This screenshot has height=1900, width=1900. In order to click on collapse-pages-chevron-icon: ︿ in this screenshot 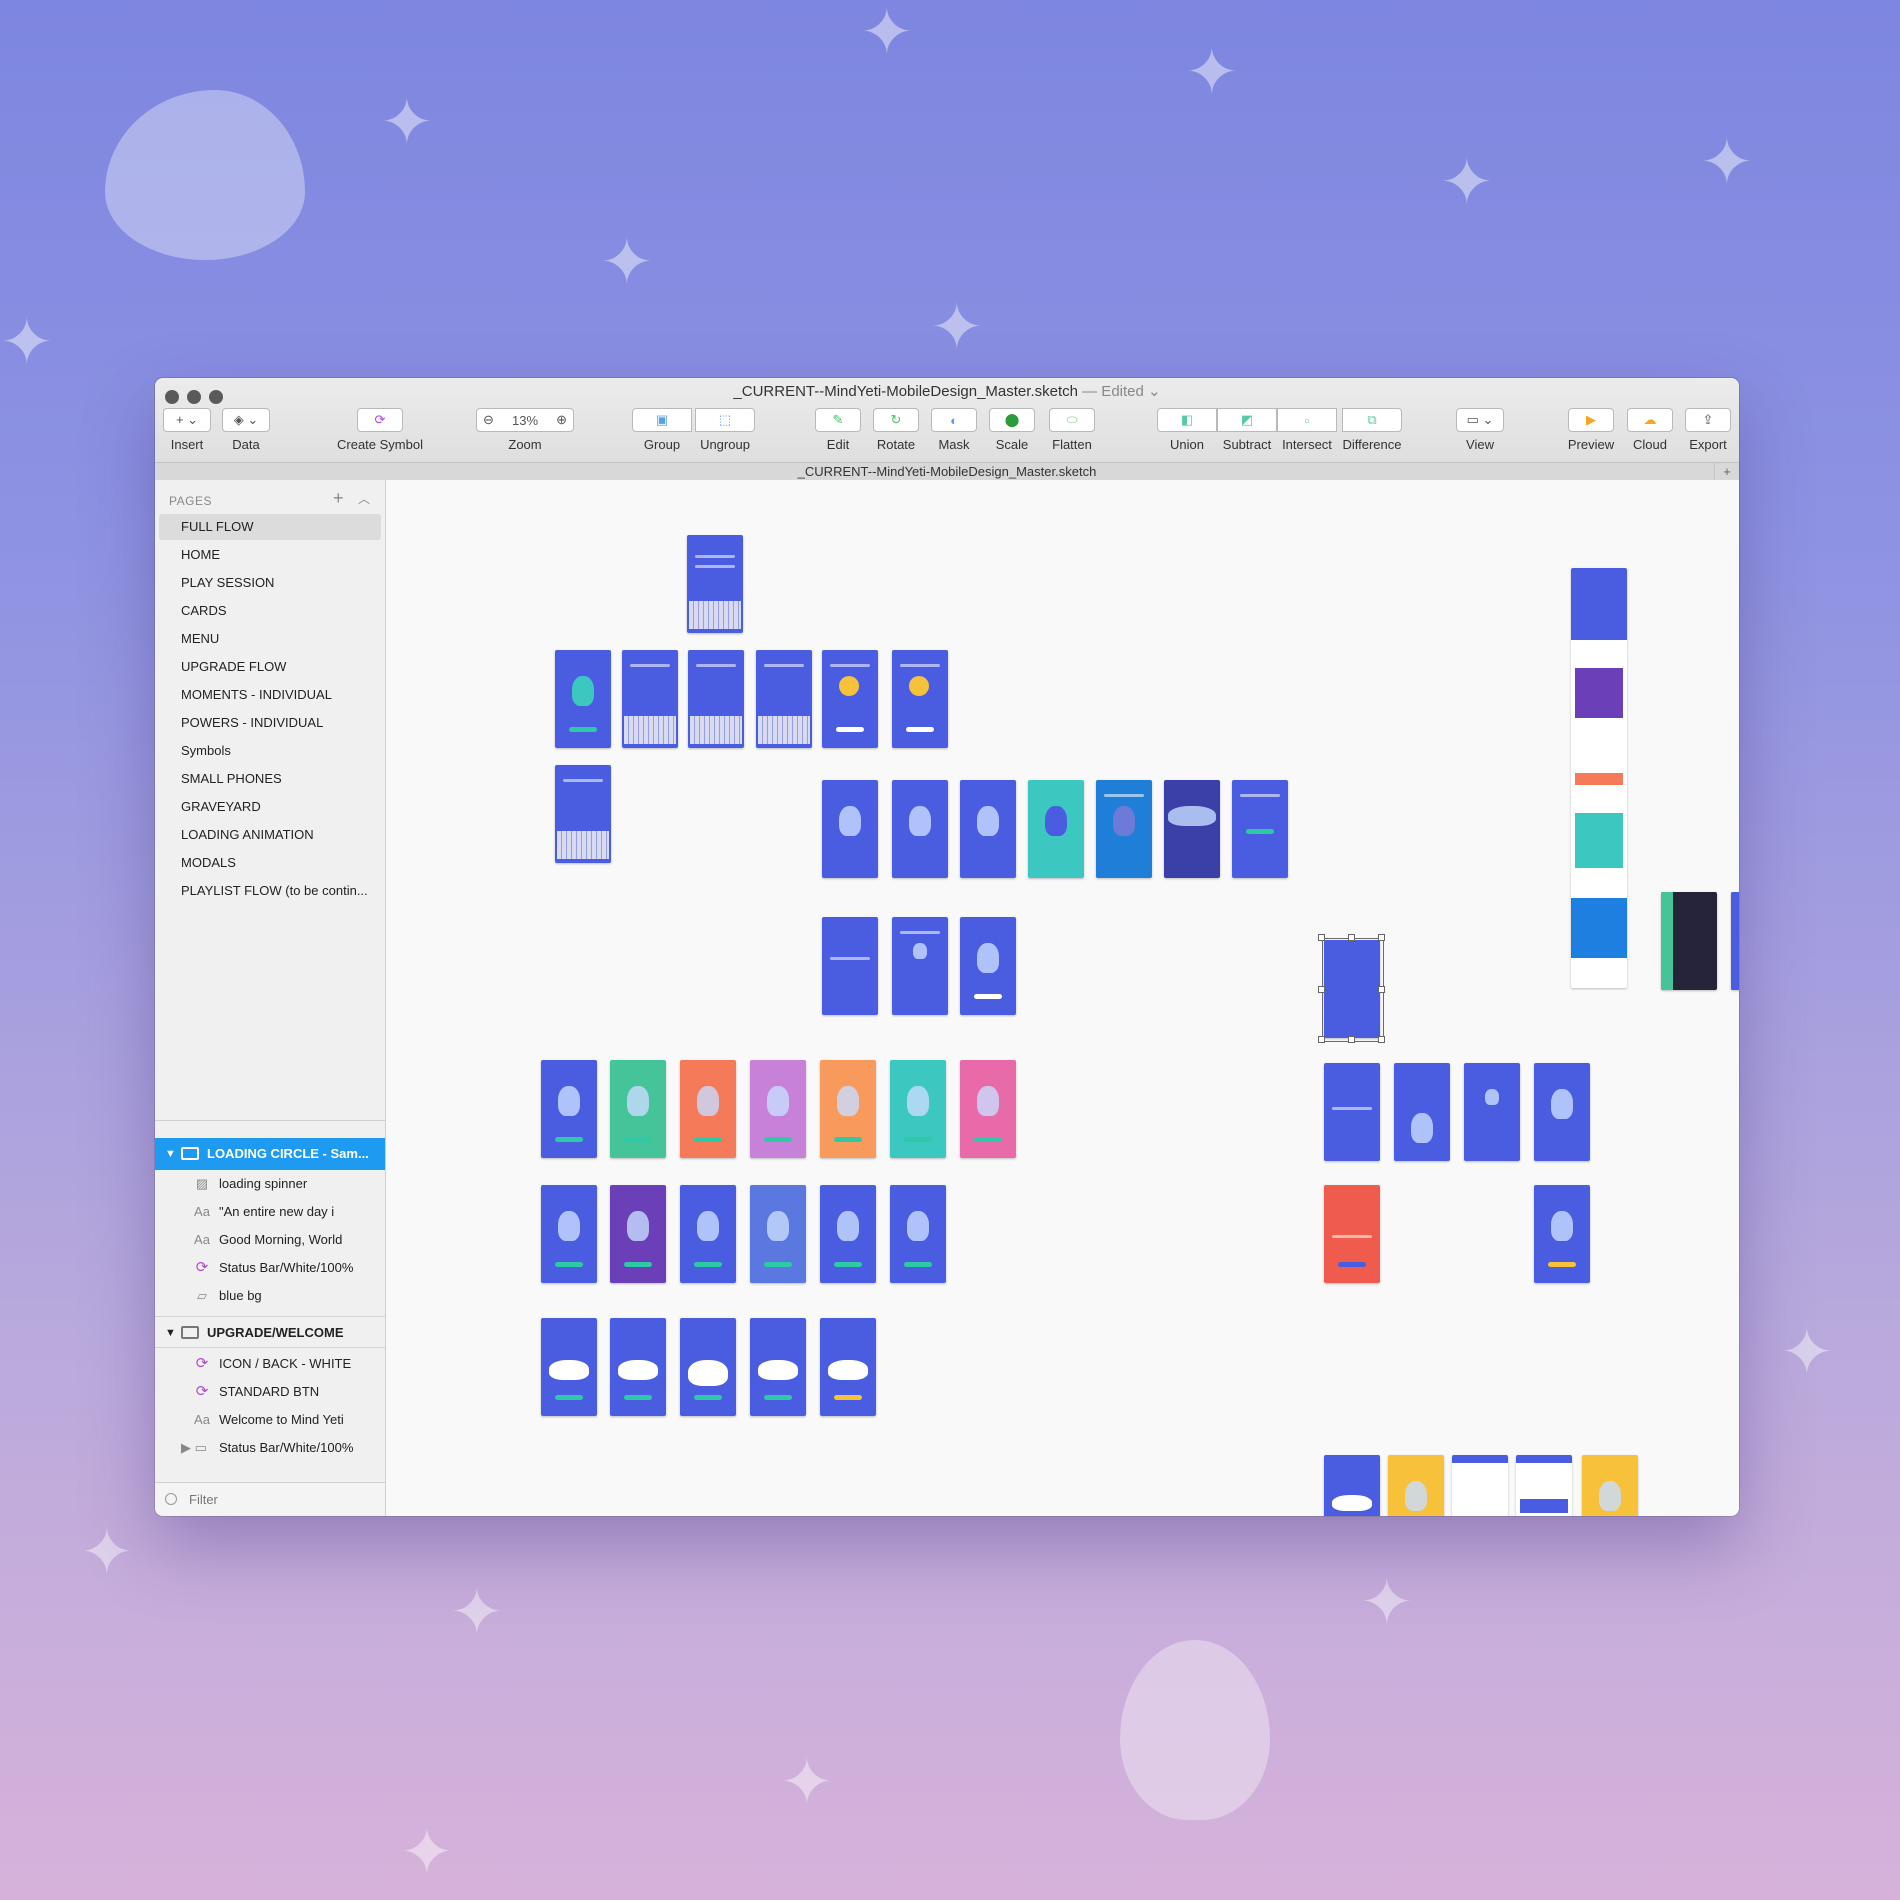, I will do `click(364, 498)`.